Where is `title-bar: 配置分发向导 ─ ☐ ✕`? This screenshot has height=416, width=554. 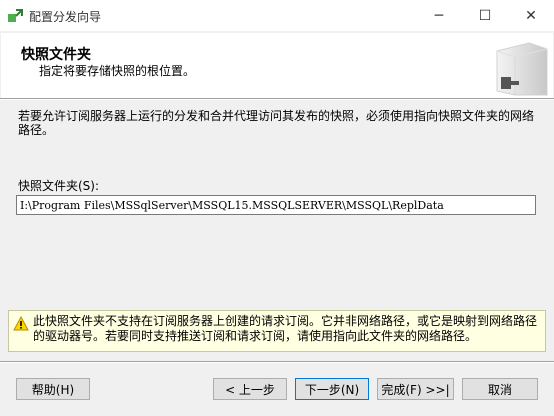
title-bar: 配置分发向导 ─ ☐ ✕ is located at coordinates (277, 15).